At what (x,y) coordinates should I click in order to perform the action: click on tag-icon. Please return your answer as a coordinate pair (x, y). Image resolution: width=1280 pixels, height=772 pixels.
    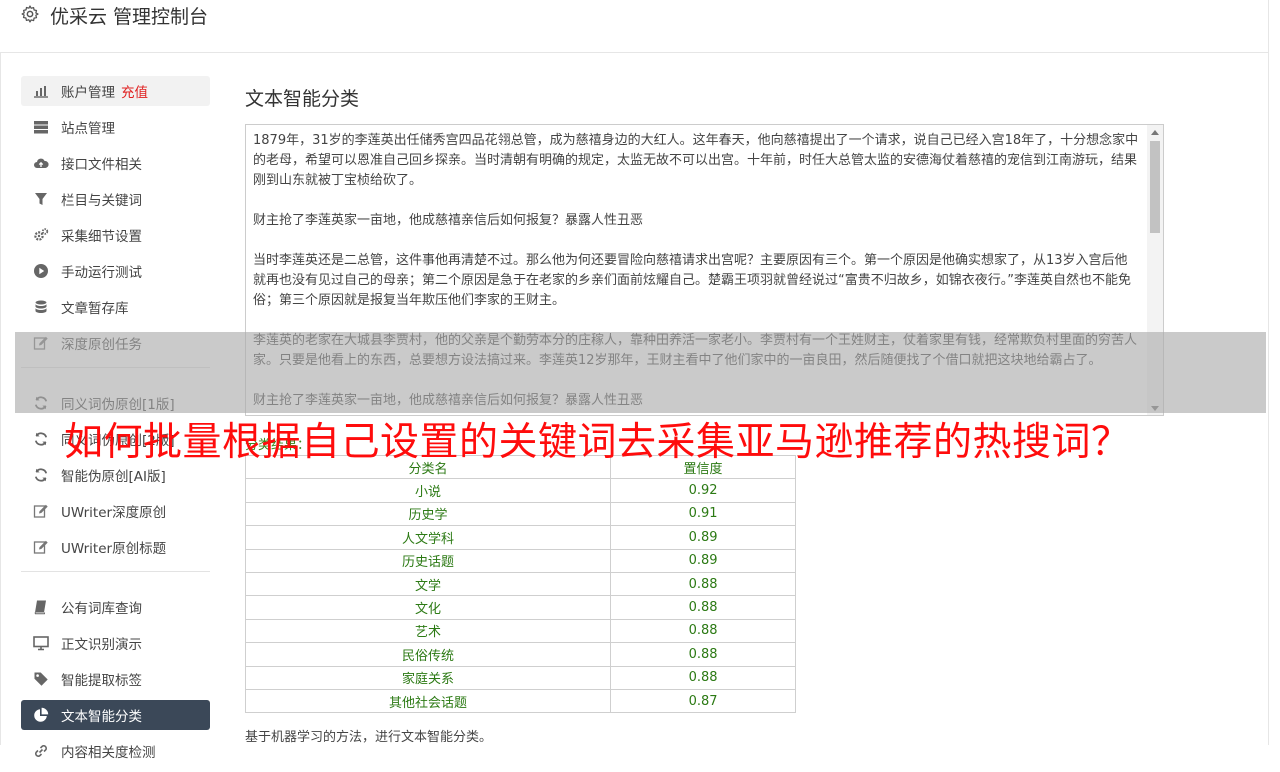
    Looking at the image, I should click on (41, 679).